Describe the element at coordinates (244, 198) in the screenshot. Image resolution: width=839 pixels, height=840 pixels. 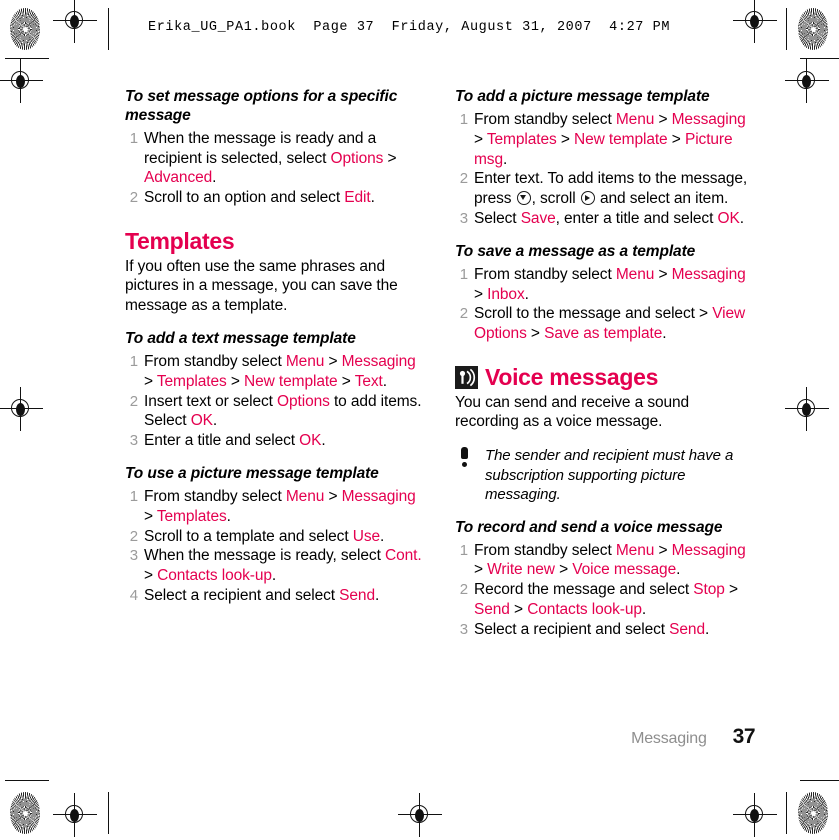
I see `step-text: Scroll to an option and select` at that location.